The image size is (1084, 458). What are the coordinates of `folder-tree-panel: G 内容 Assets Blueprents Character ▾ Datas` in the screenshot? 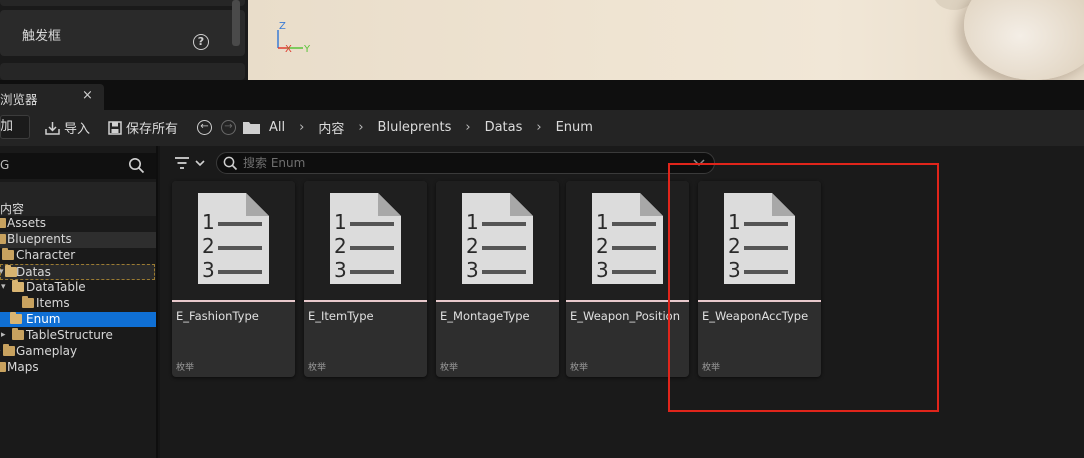 It's located at (79, 302).